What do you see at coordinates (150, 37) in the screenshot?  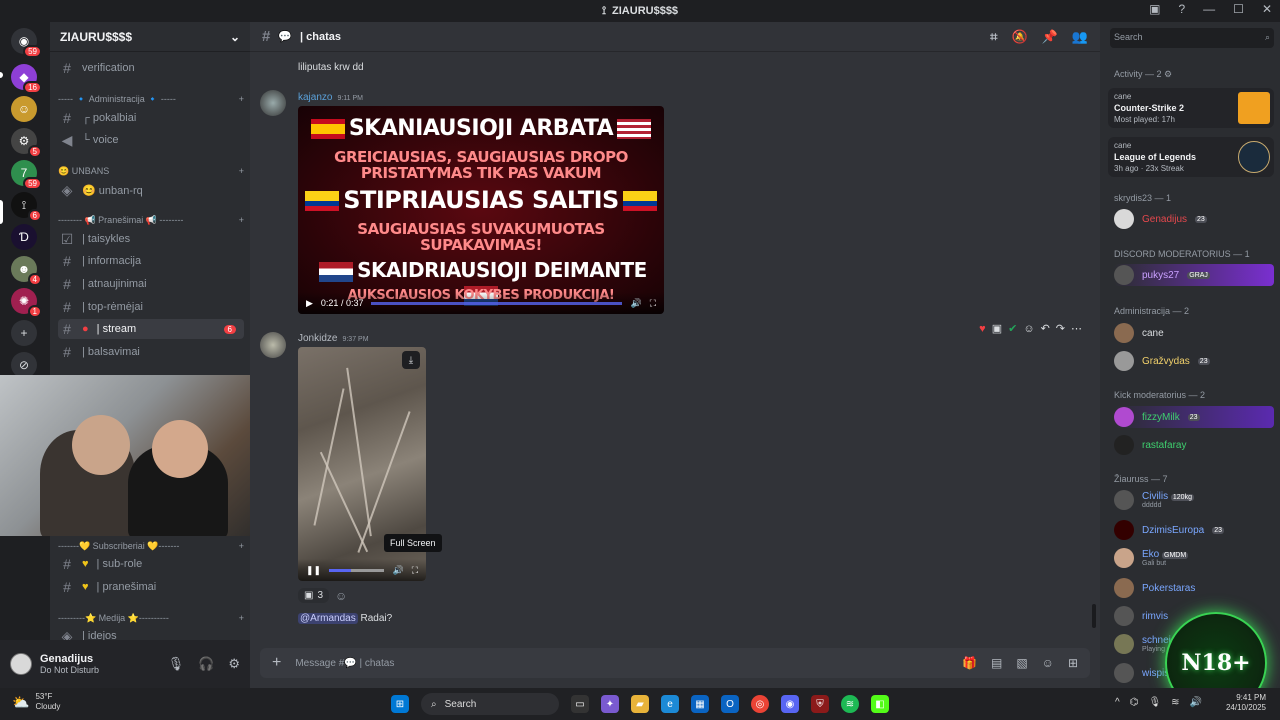 I see `server-header: ZIAURU$$$$ ⌄` at bounding box center [150, 37].